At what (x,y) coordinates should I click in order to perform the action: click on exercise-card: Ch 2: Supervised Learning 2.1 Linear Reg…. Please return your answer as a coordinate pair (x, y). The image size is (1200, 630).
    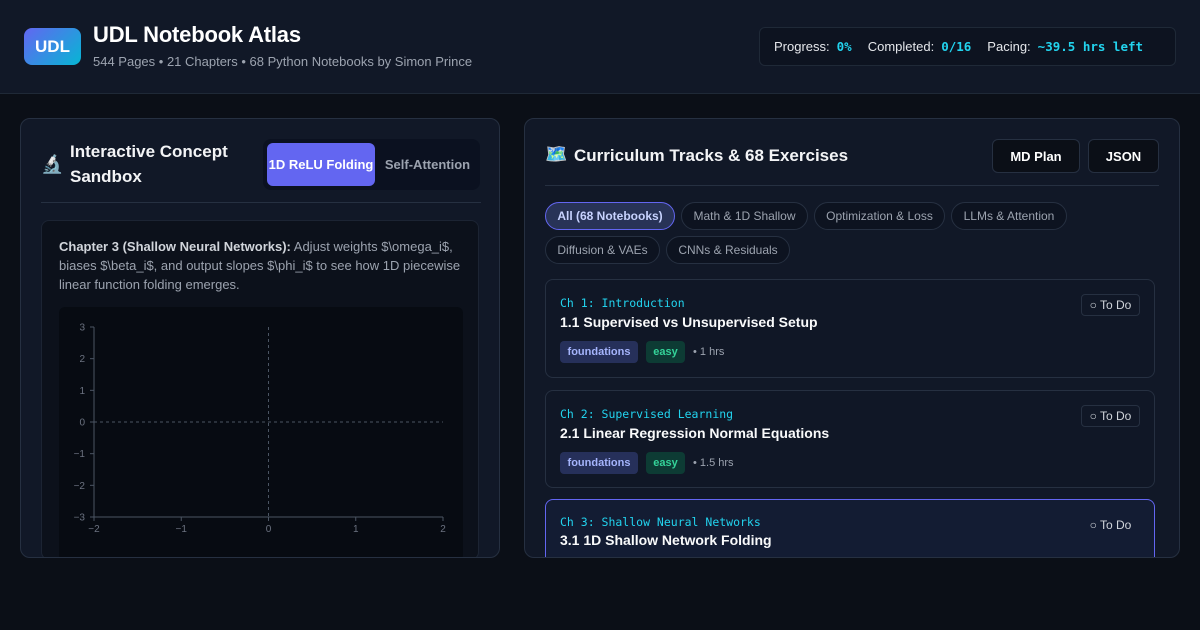
    Looking at the image, I should click on (850, 439).